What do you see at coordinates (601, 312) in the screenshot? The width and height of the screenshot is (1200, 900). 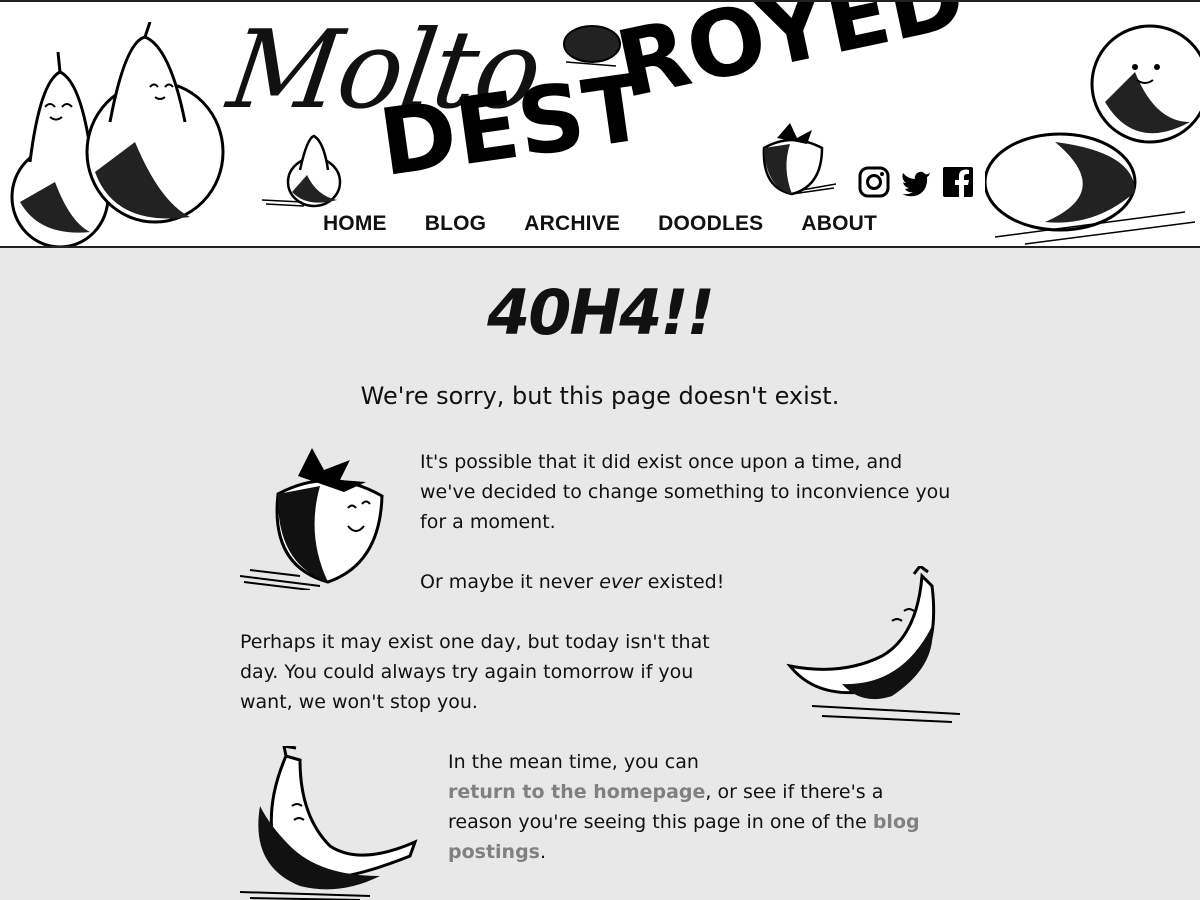 I see `page-title: 40H4!!` at bounding box center [601, 312].